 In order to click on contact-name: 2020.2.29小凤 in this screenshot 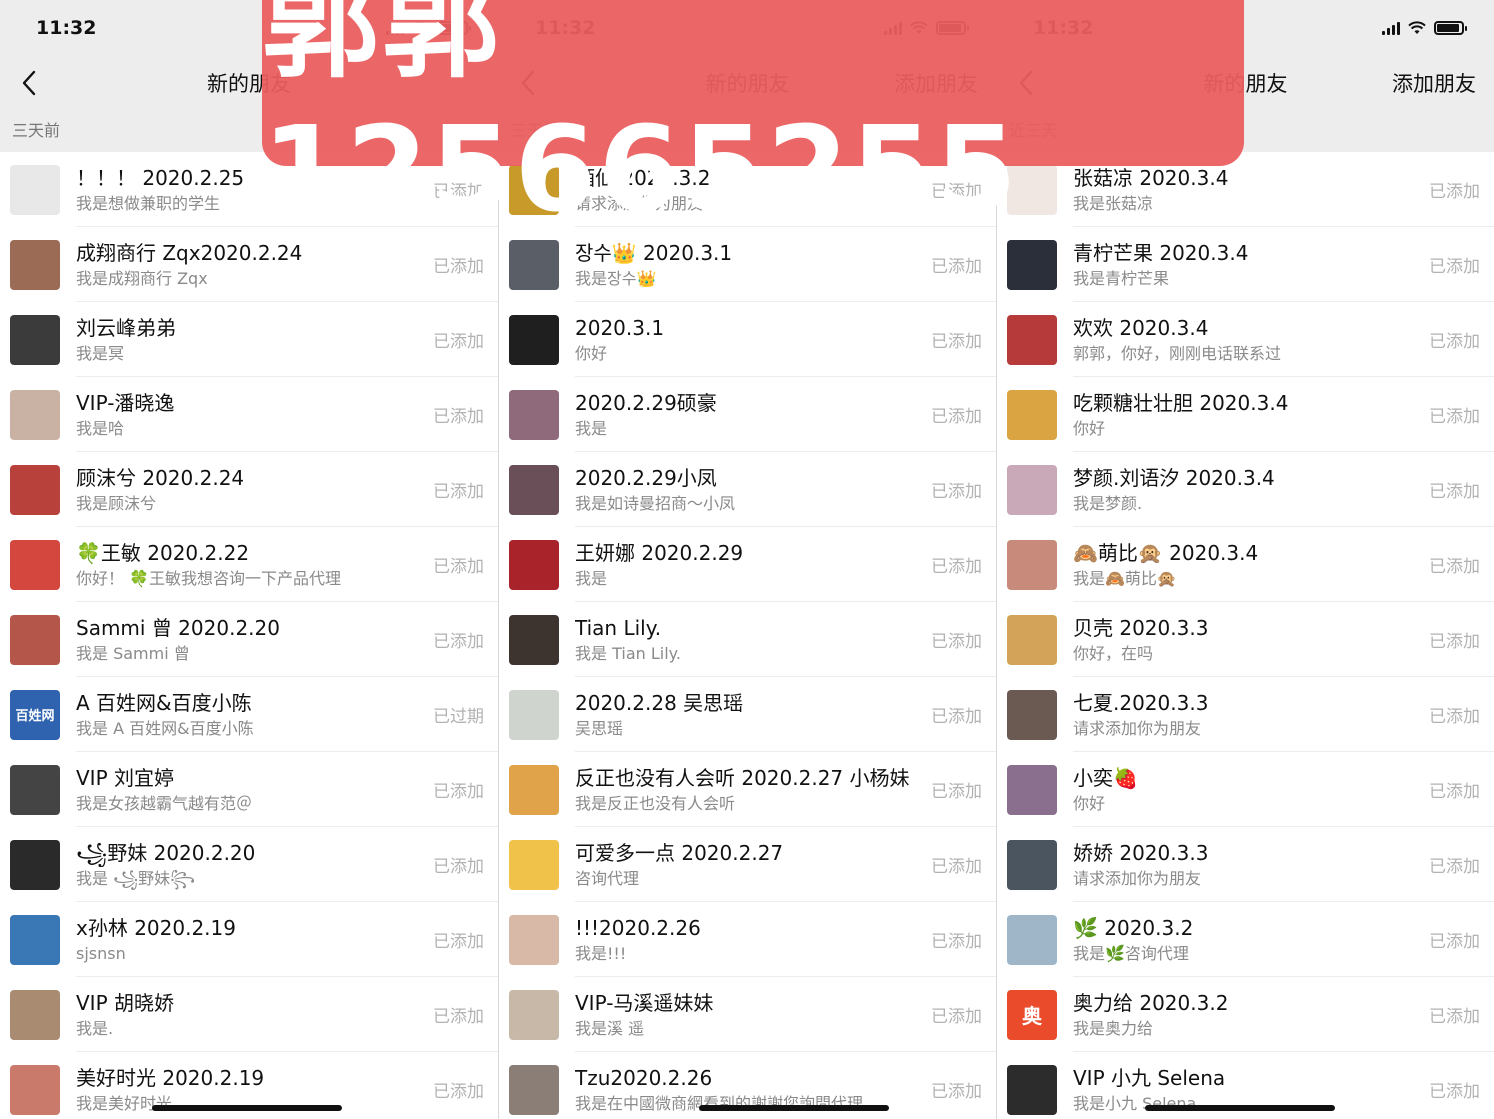, I will do `click(646, 477)`.